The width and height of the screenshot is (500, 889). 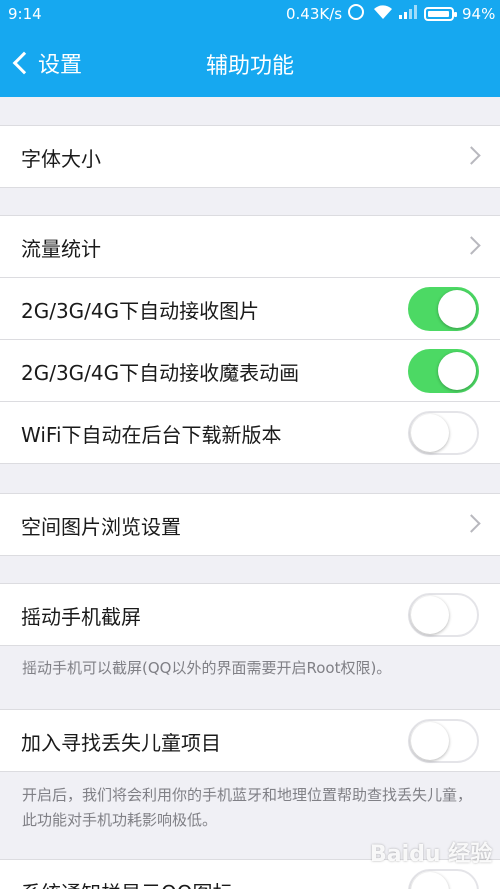 What do you see at coordinates (121, 743) in the screenshot?
I see `row-label: 加入寻找丢失儿童项目` at bounding box center [121, 743].